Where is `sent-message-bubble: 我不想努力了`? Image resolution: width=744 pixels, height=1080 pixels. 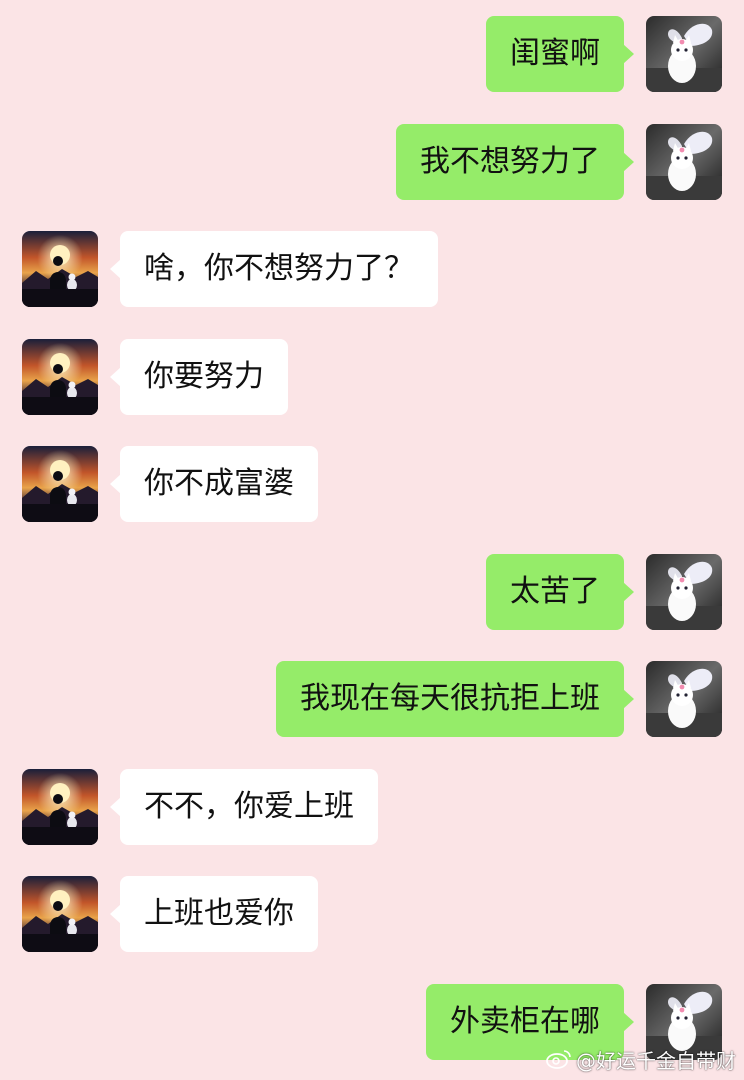
sent-message-bubble: 我不想努力了 is located at coordinates (515, 162).